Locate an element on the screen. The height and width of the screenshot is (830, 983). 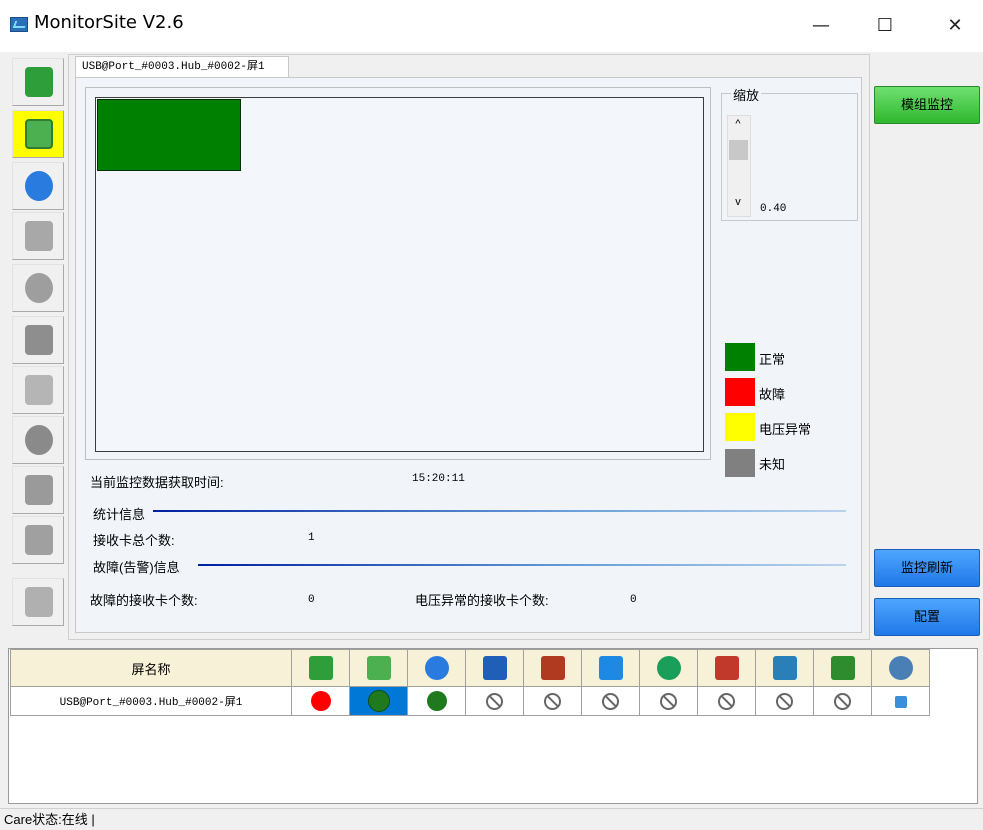
sidebar-item-smoke is located at coordinates (38, 340).